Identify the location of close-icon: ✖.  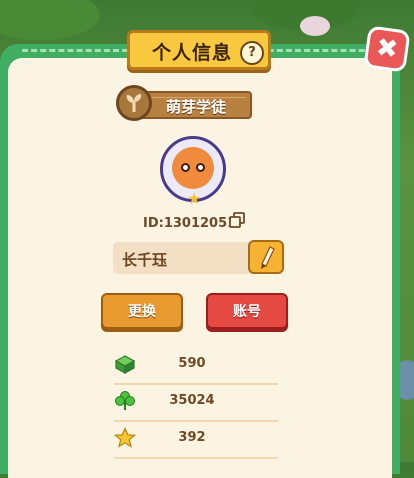
(387, 49).